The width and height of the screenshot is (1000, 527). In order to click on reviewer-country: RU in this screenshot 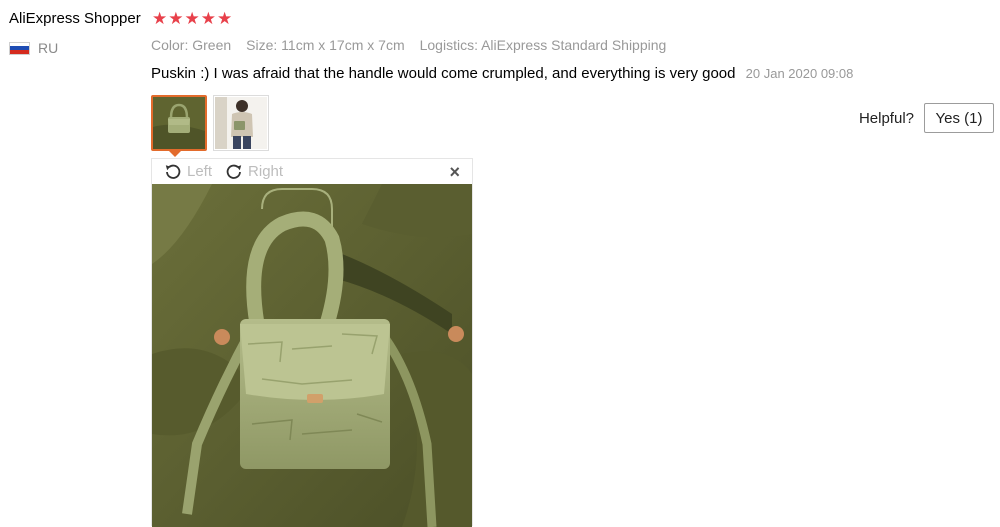, I will do `click(33, 48)`.